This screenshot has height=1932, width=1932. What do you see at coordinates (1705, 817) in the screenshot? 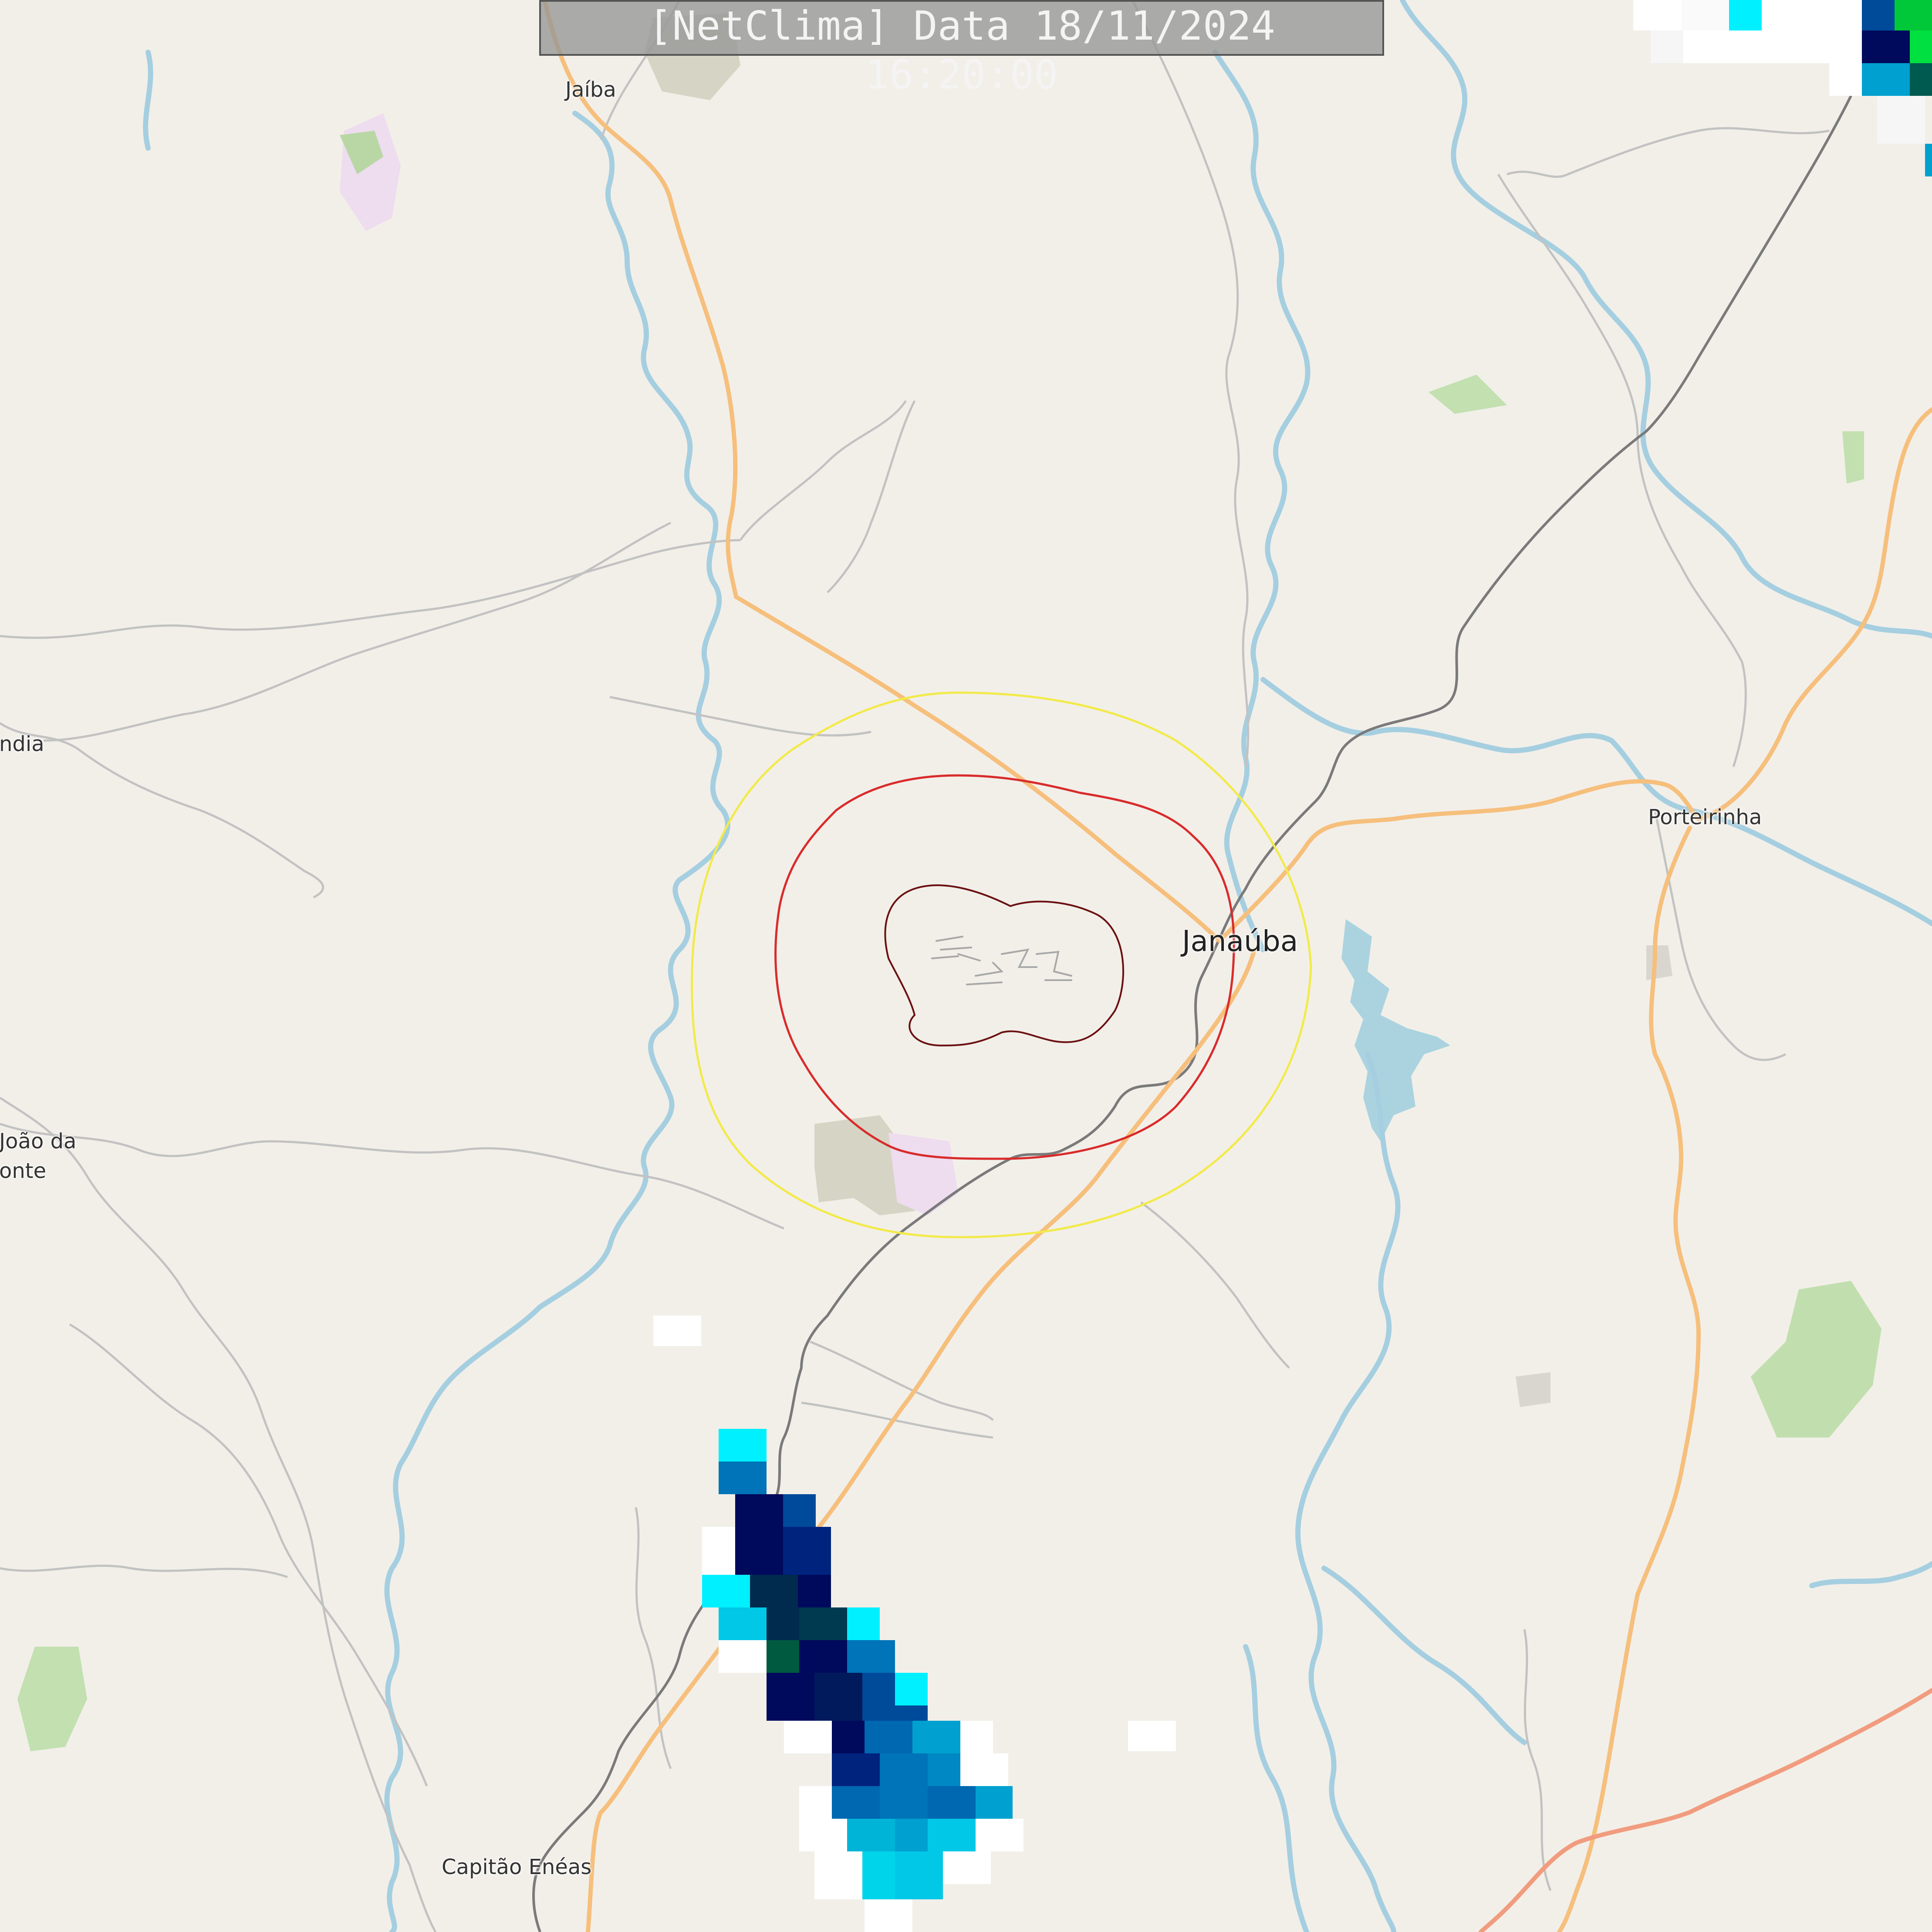
I see `place-label-porteirinha: Porteirinha` at bounding box center [1705, 817].